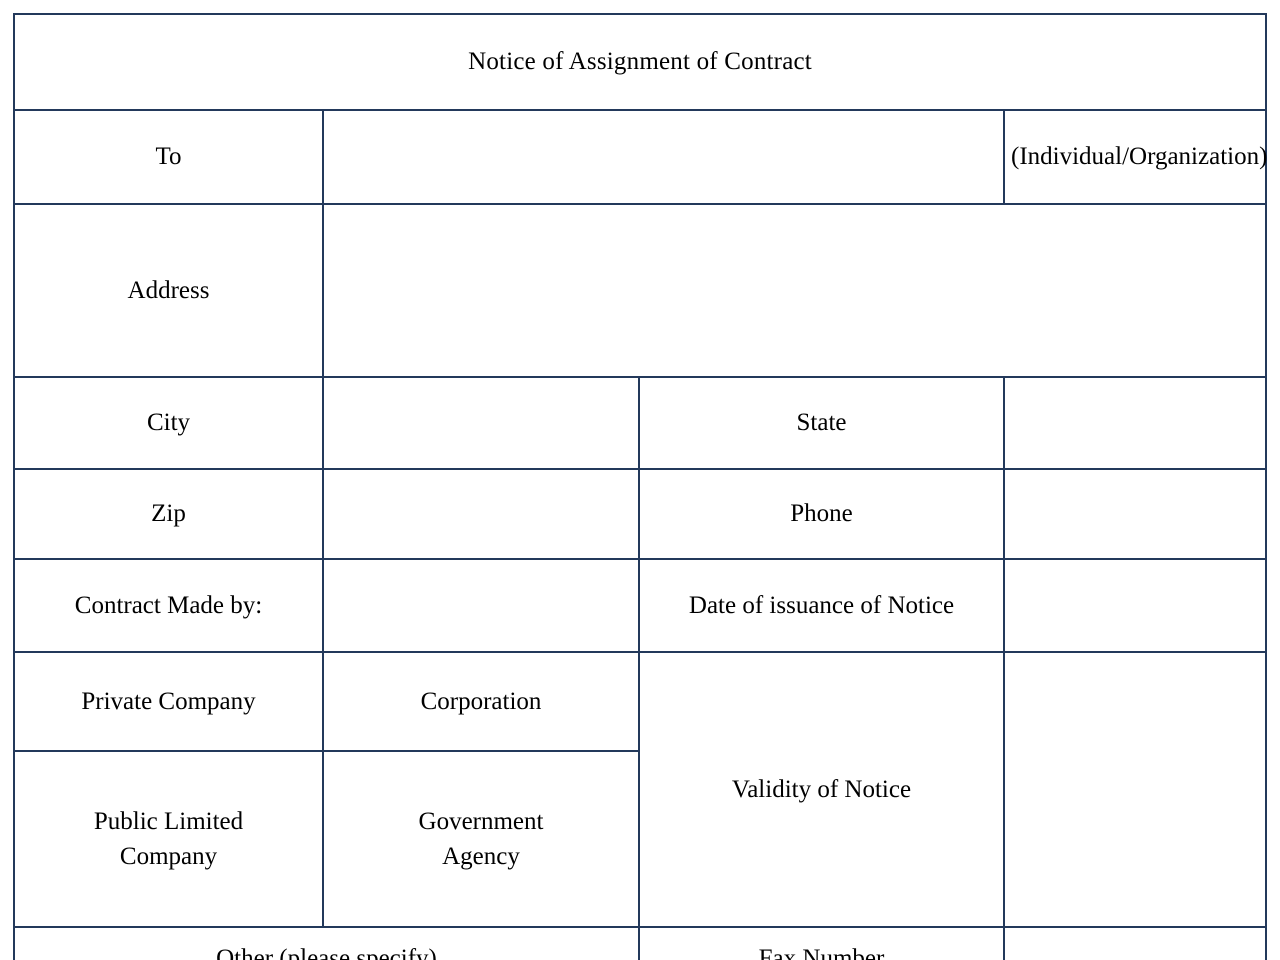 The image size is (1280, 960). I want to click on date-of-issuance-input, so click(1135, 605).